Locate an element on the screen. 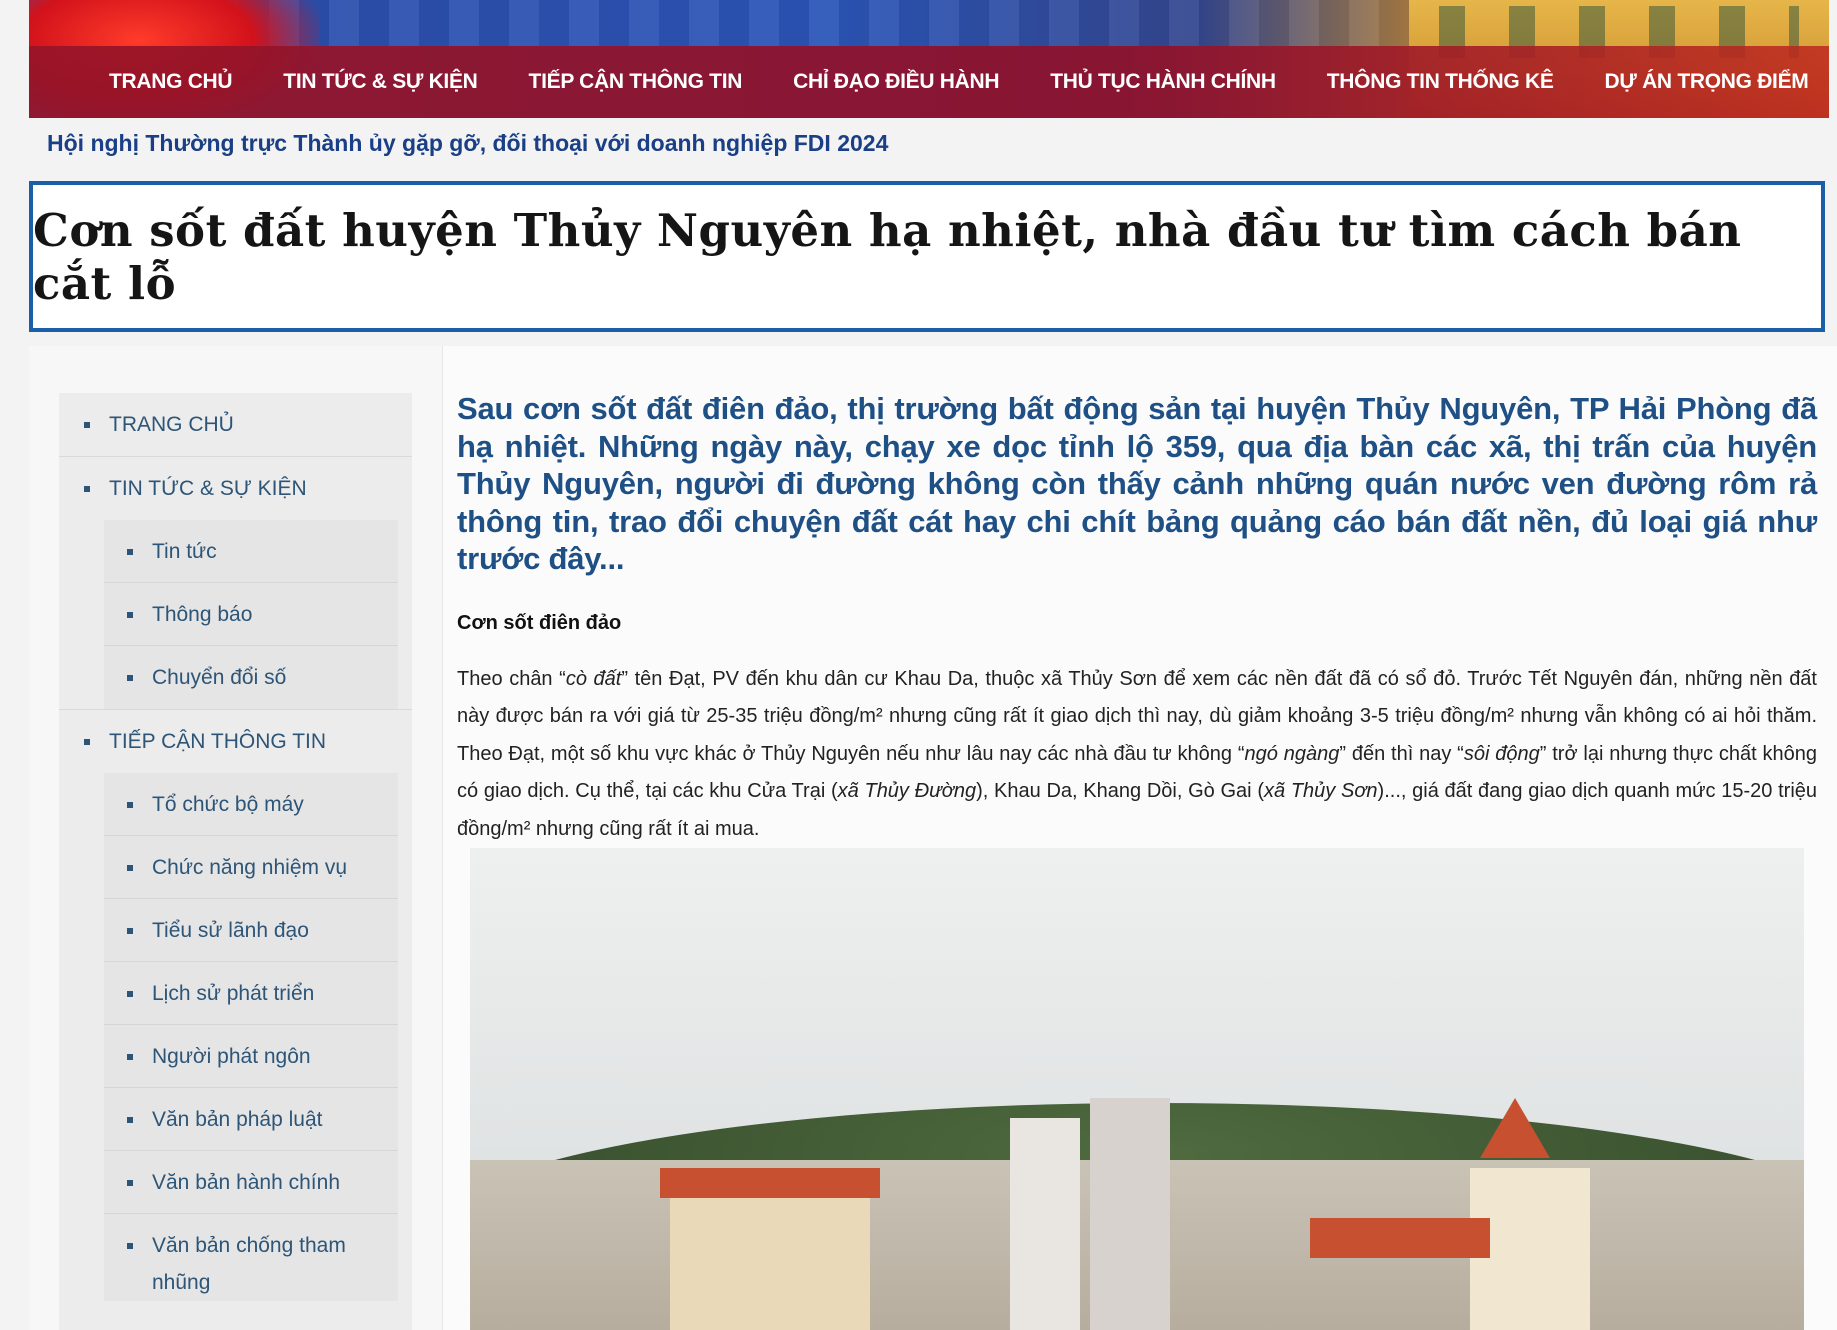 The height and width of the screenshot is (1330, 1837). sidebar-subitem-label: Người phát ngôn is located at coordinates (231, 1056).